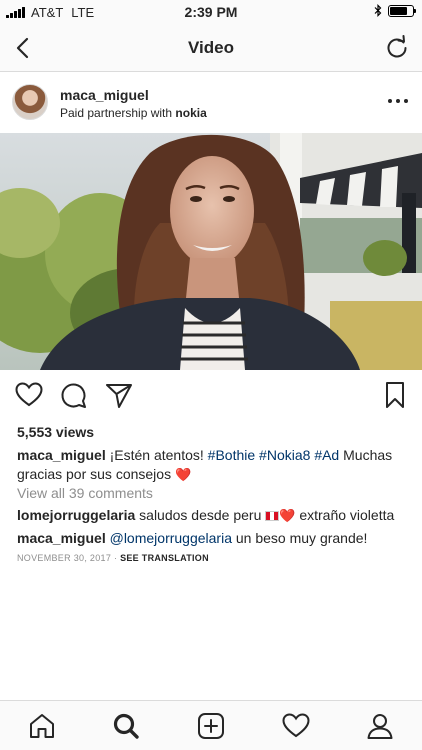 Image resolution: width=422 pixels, height=750 pixels. What do you see at coordinates (64, 558) in the screenshot?
I see `post-date: NOVEMBER 30, 2017` at bounding box center [64, 558].